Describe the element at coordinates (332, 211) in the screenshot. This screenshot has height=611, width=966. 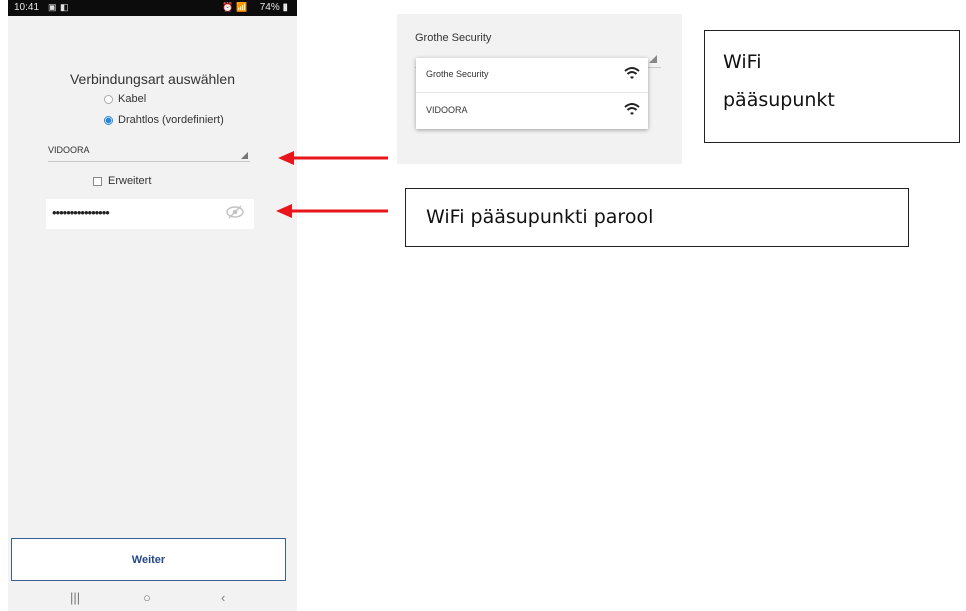
I see `arrow-to-password-field` at that location.